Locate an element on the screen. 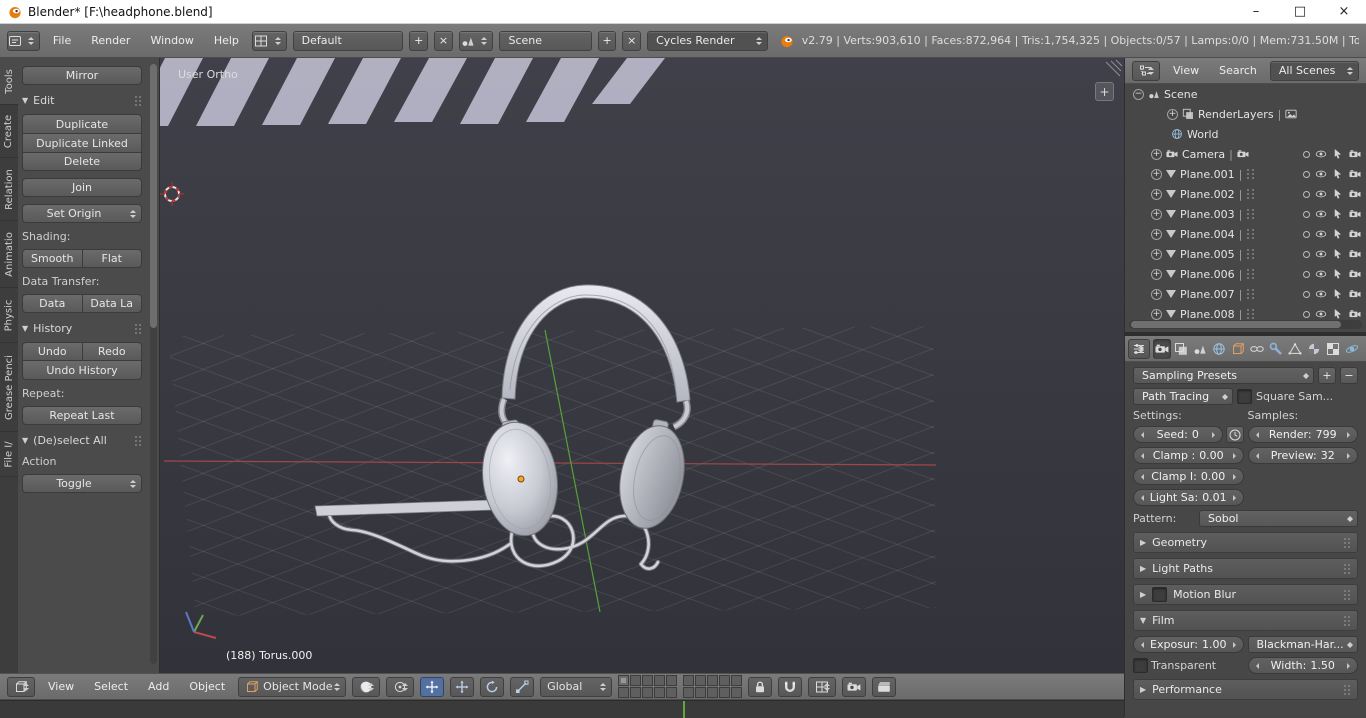 This screenshot has width=1366, height=718. tab-modifiers is located at coordinates (1276, 349).